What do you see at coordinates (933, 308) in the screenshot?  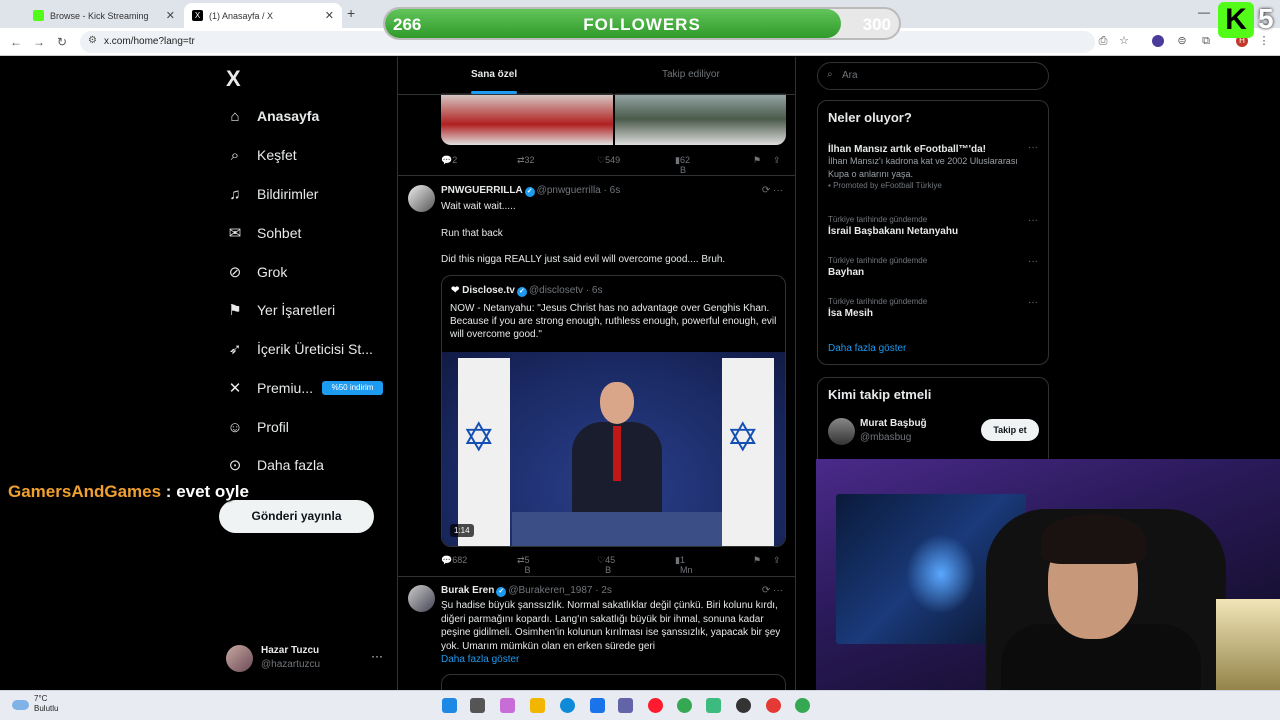 I see `trend-item: Türkiye tarihinde gündemde İsa Mesih ···` at bounding box center [933, 308].